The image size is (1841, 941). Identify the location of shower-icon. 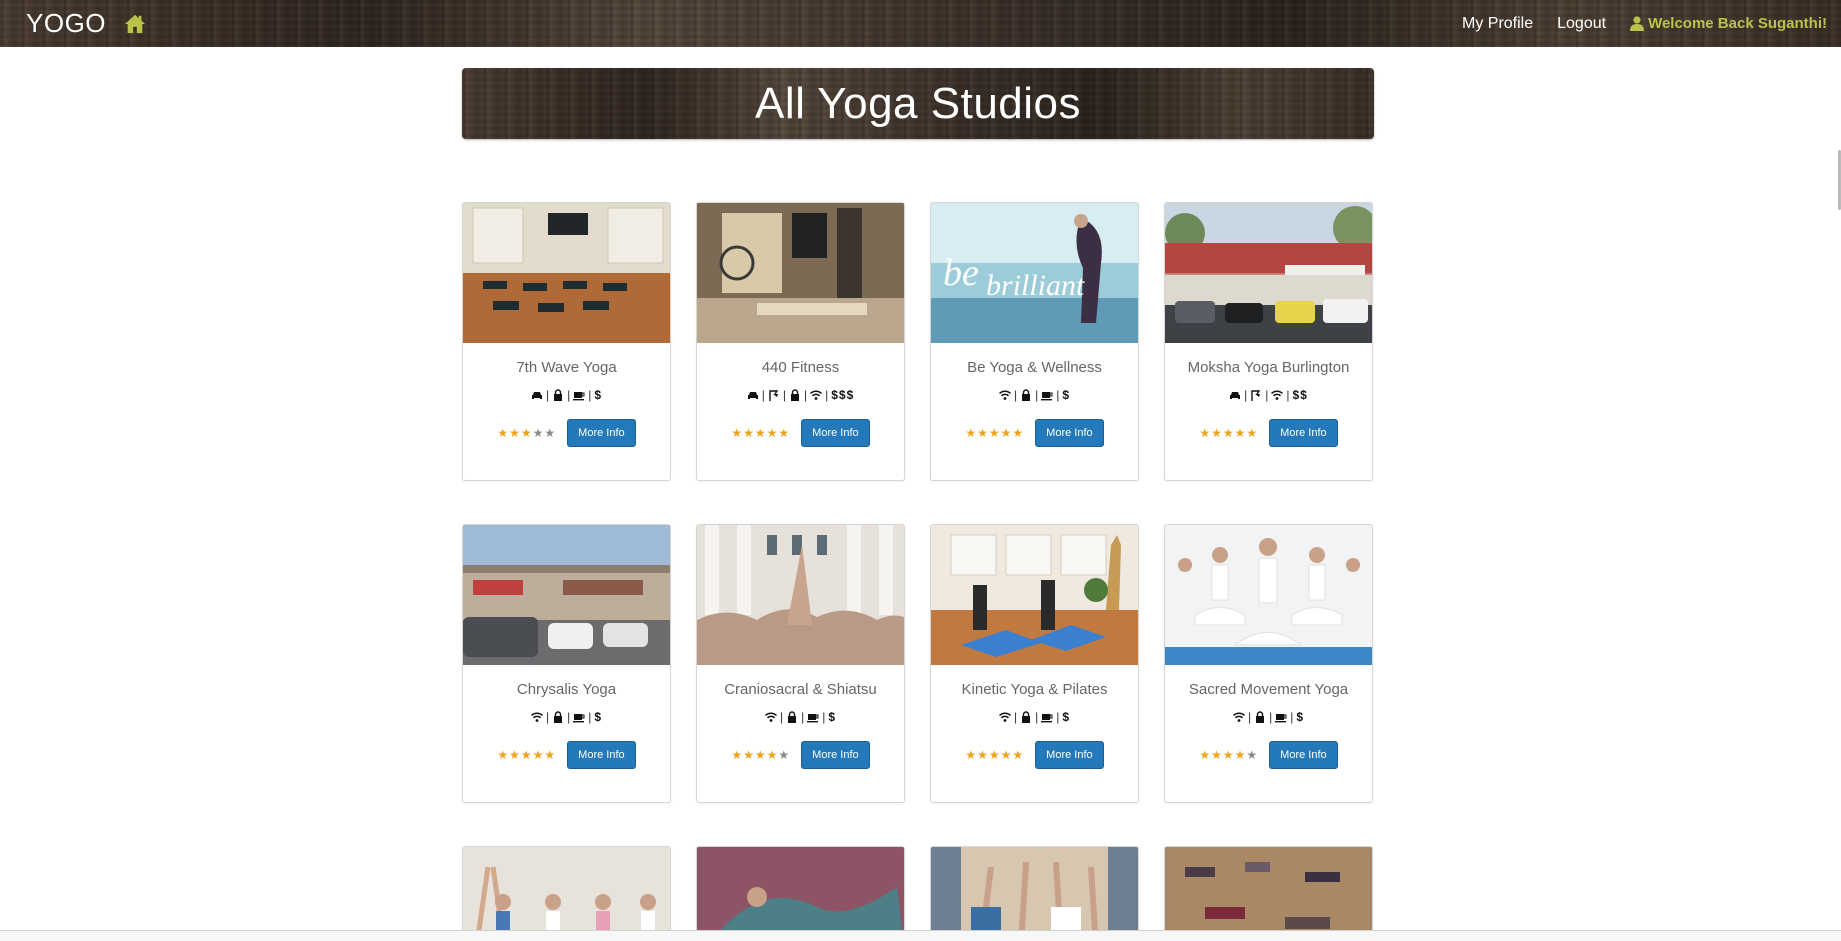
(1256, 395).